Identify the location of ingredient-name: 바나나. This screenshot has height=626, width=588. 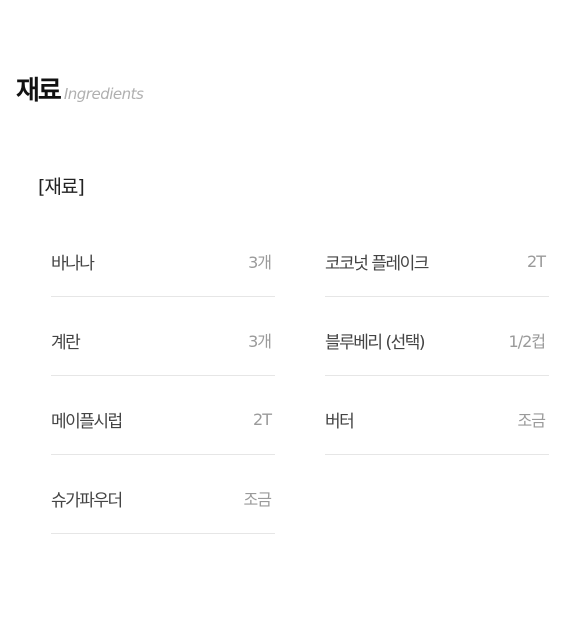
(73, 263).